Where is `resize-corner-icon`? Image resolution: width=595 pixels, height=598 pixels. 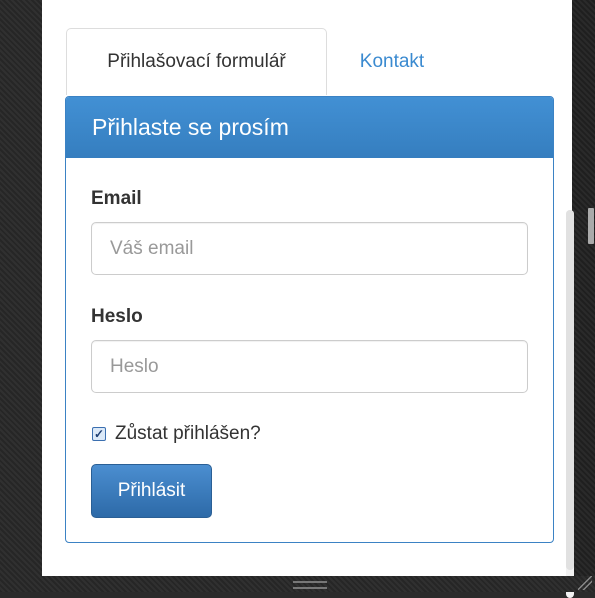 resize-corner-icon is located at coordinates (585, 583).